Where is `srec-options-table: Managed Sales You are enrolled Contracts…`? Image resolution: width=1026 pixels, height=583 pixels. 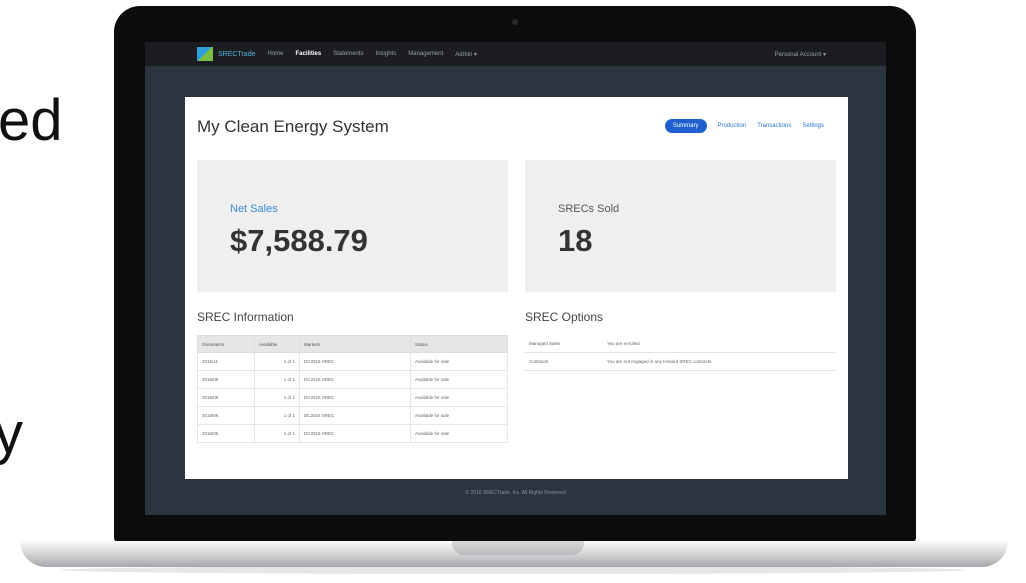 srec-options-table: Managed Sales You are enrolled Contracts… is located at coordinates (680, 353).